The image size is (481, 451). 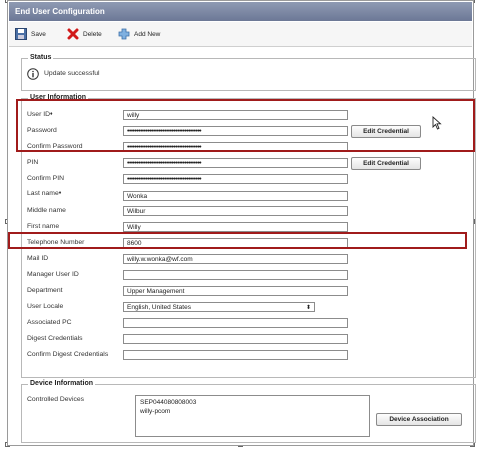 I want to click on middle-name-field: Wilbur, so click(x=235, y=211).